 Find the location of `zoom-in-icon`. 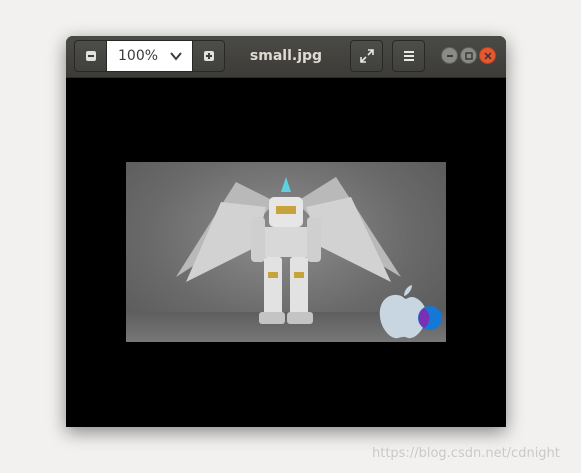

zoom-in-icon is located at coordinates (208, 56).